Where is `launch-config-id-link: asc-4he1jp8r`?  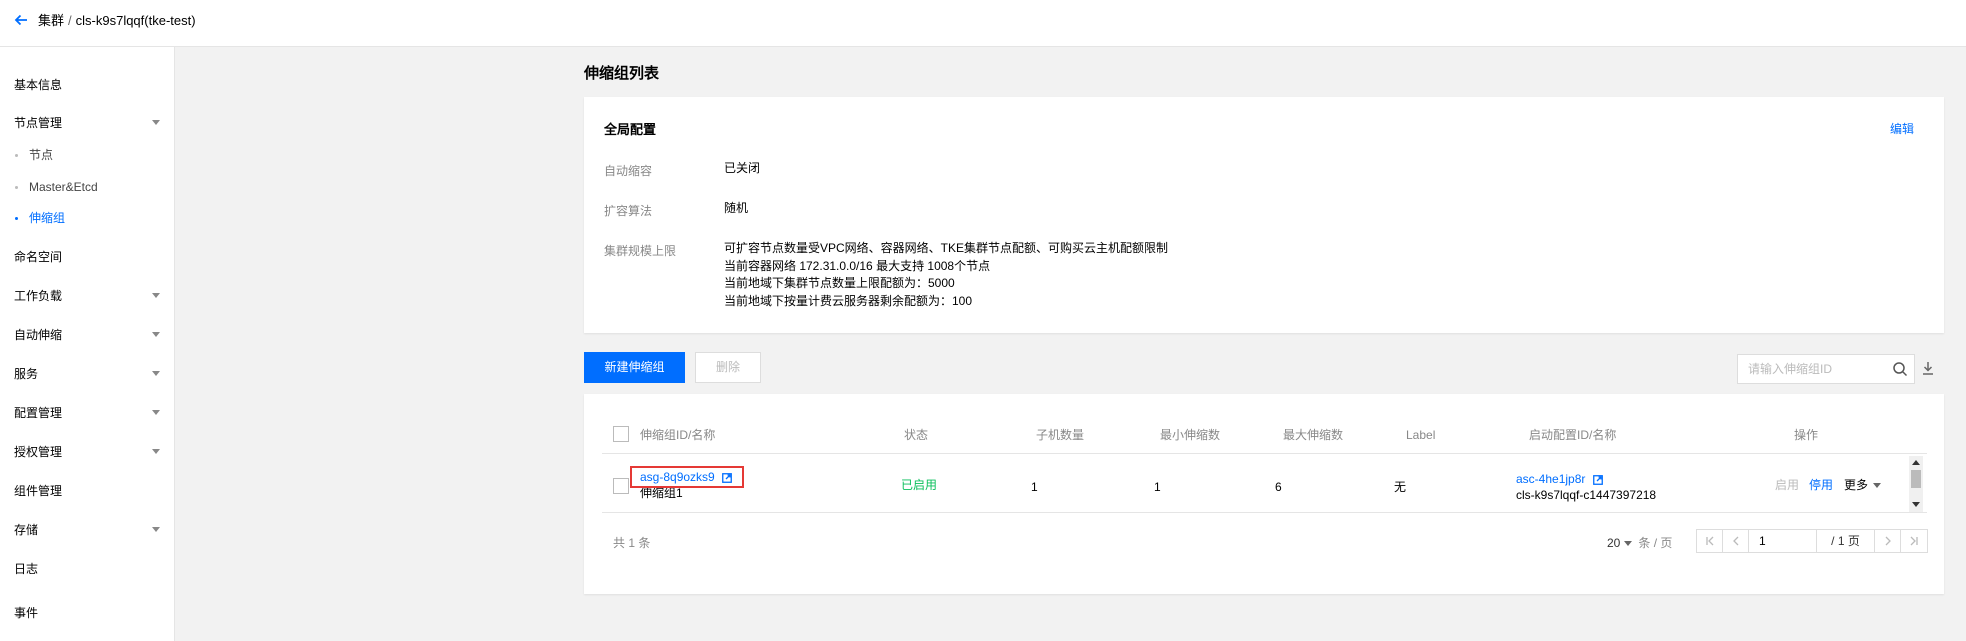
launch-config-id-link: asc-4he1jp8r is located at coordinates (1559, 479).